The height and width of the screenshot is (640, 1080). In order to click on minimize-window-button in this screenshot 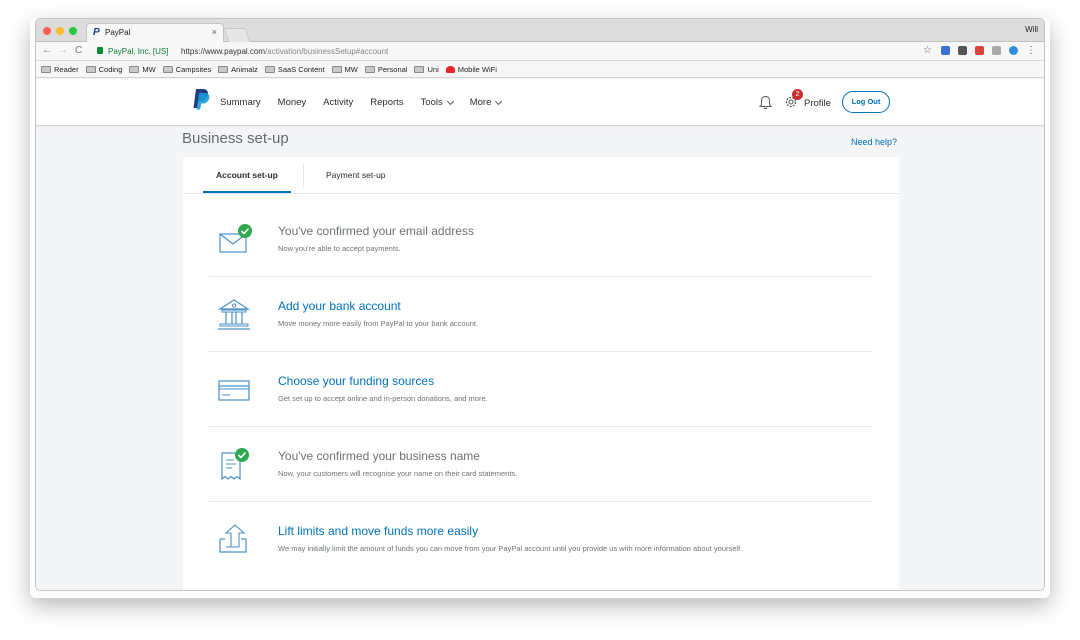, I will do `click(60, 31)`.